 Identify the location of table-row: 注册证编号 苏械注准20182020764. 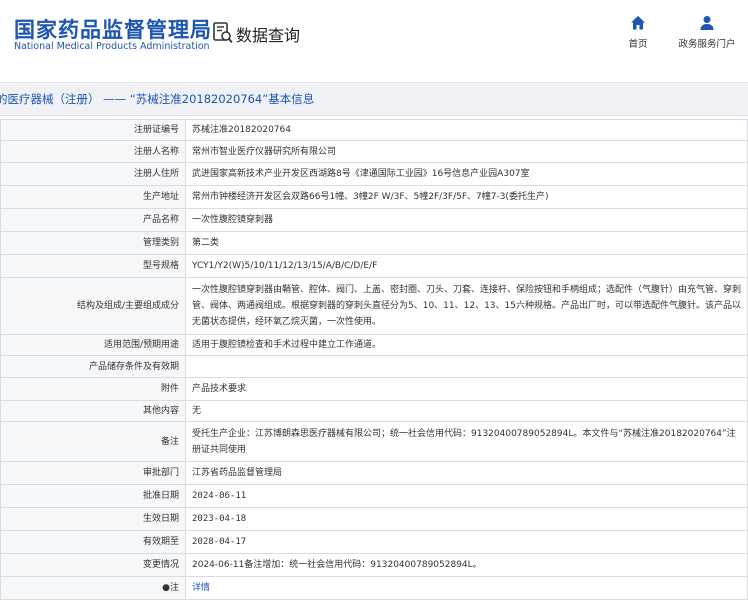
(374, 130).